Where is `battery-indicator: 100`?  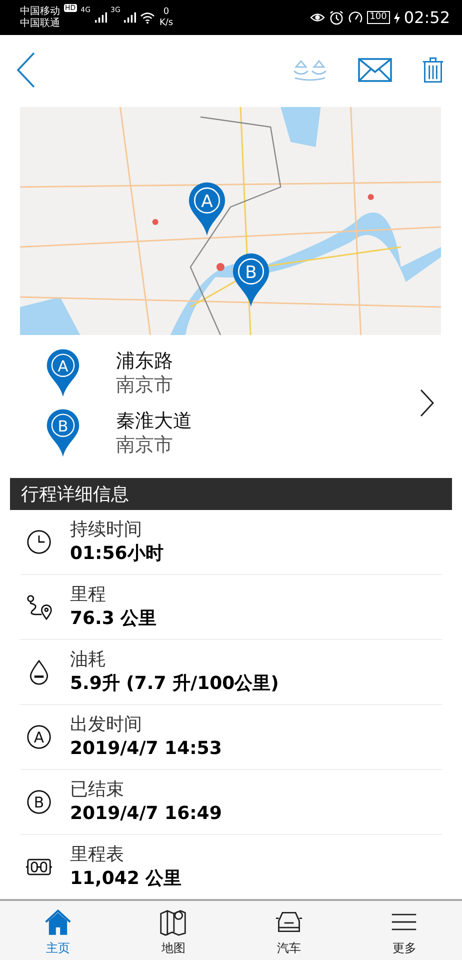
battery-indicator: 100 is located at coordinates (378, 17).